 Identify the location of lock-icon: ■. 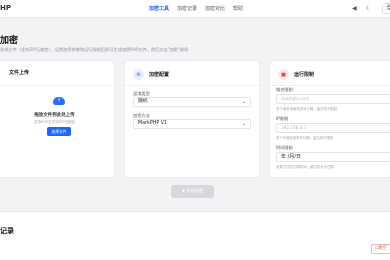
(283, 74).